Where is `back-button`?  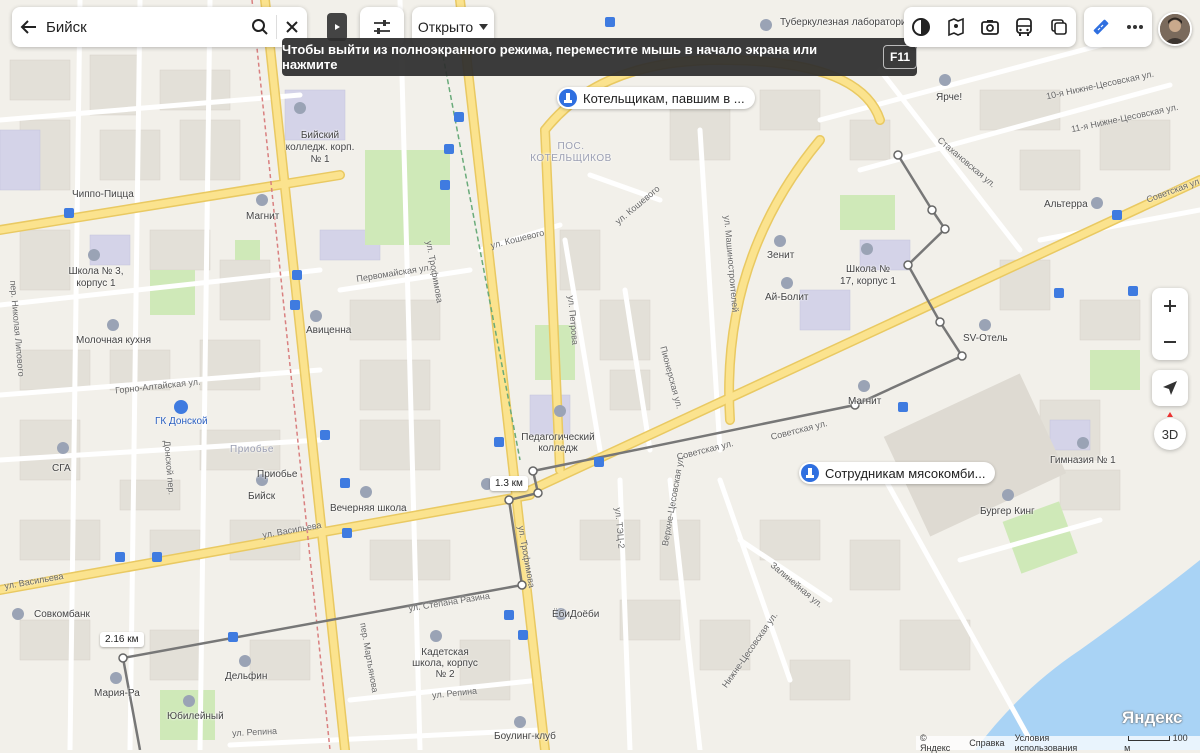 back-button is located at coordinates (29, 27).